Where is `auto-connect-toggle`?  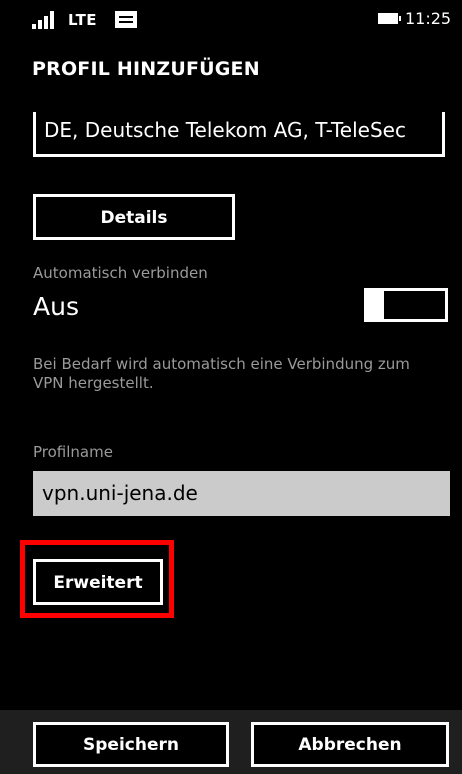 auto-connect-toggle is located at coordinates (407, 305).